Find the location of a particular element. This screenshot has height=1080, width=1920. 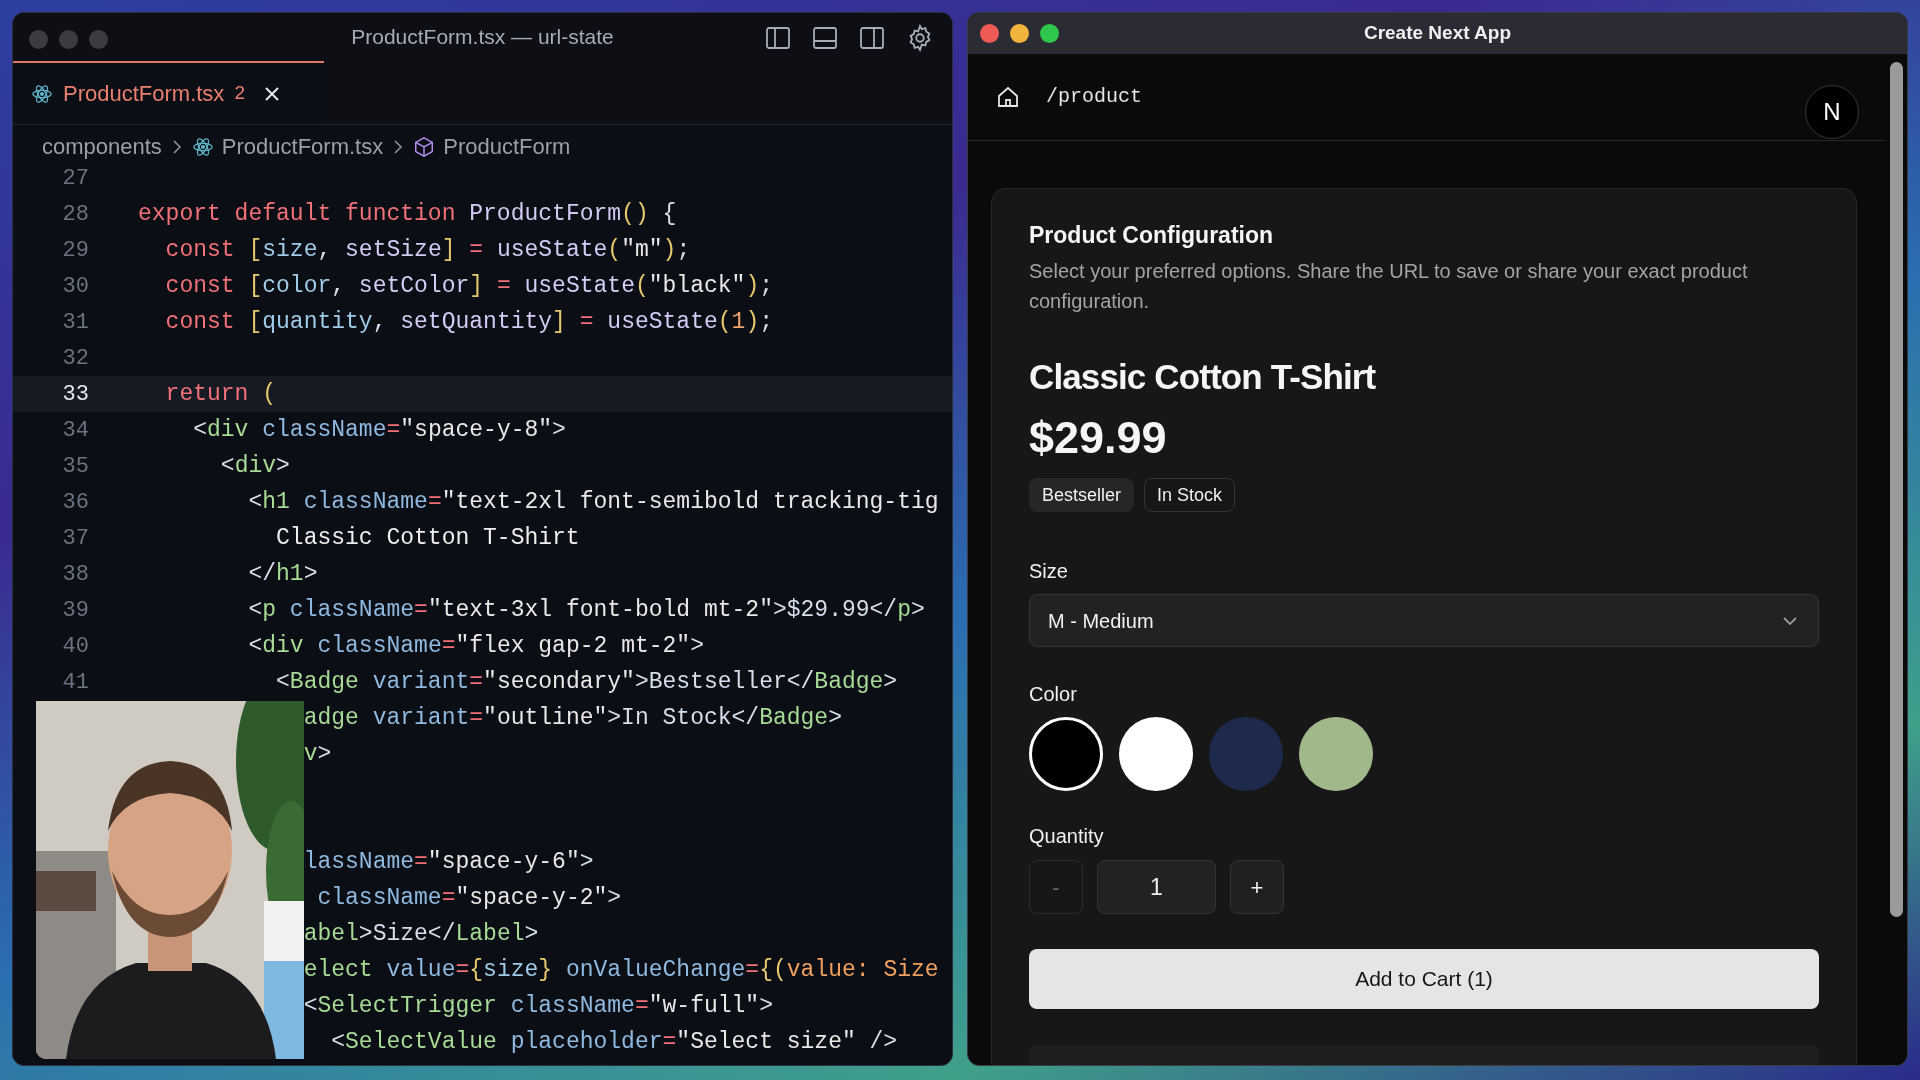

code-line: <h1 className="text-2xl font-semibold tracking-tig is located at coordinates (593, 502).